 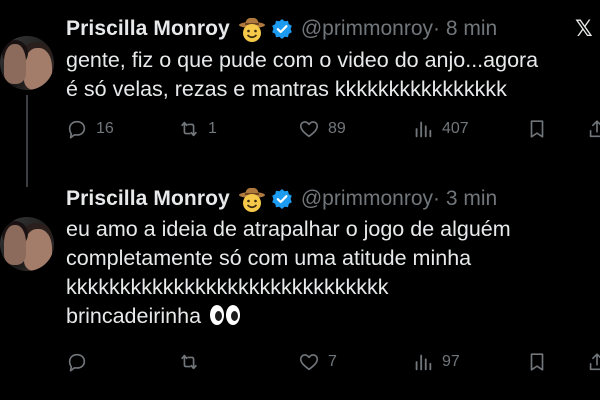 What do you see at coordinates (225, 315) in the screenshot?
I see `eyes-emoji` at bounding box center [225, 315].